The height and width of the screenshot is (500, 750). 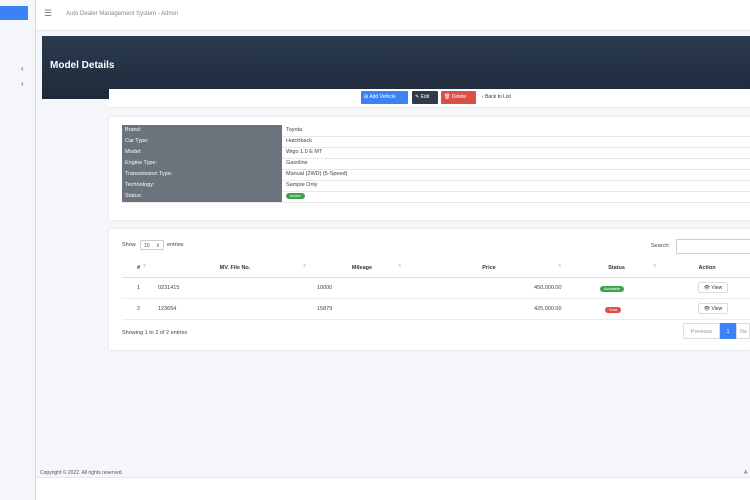 I want to click on search-input, so click(x=713, y=246).